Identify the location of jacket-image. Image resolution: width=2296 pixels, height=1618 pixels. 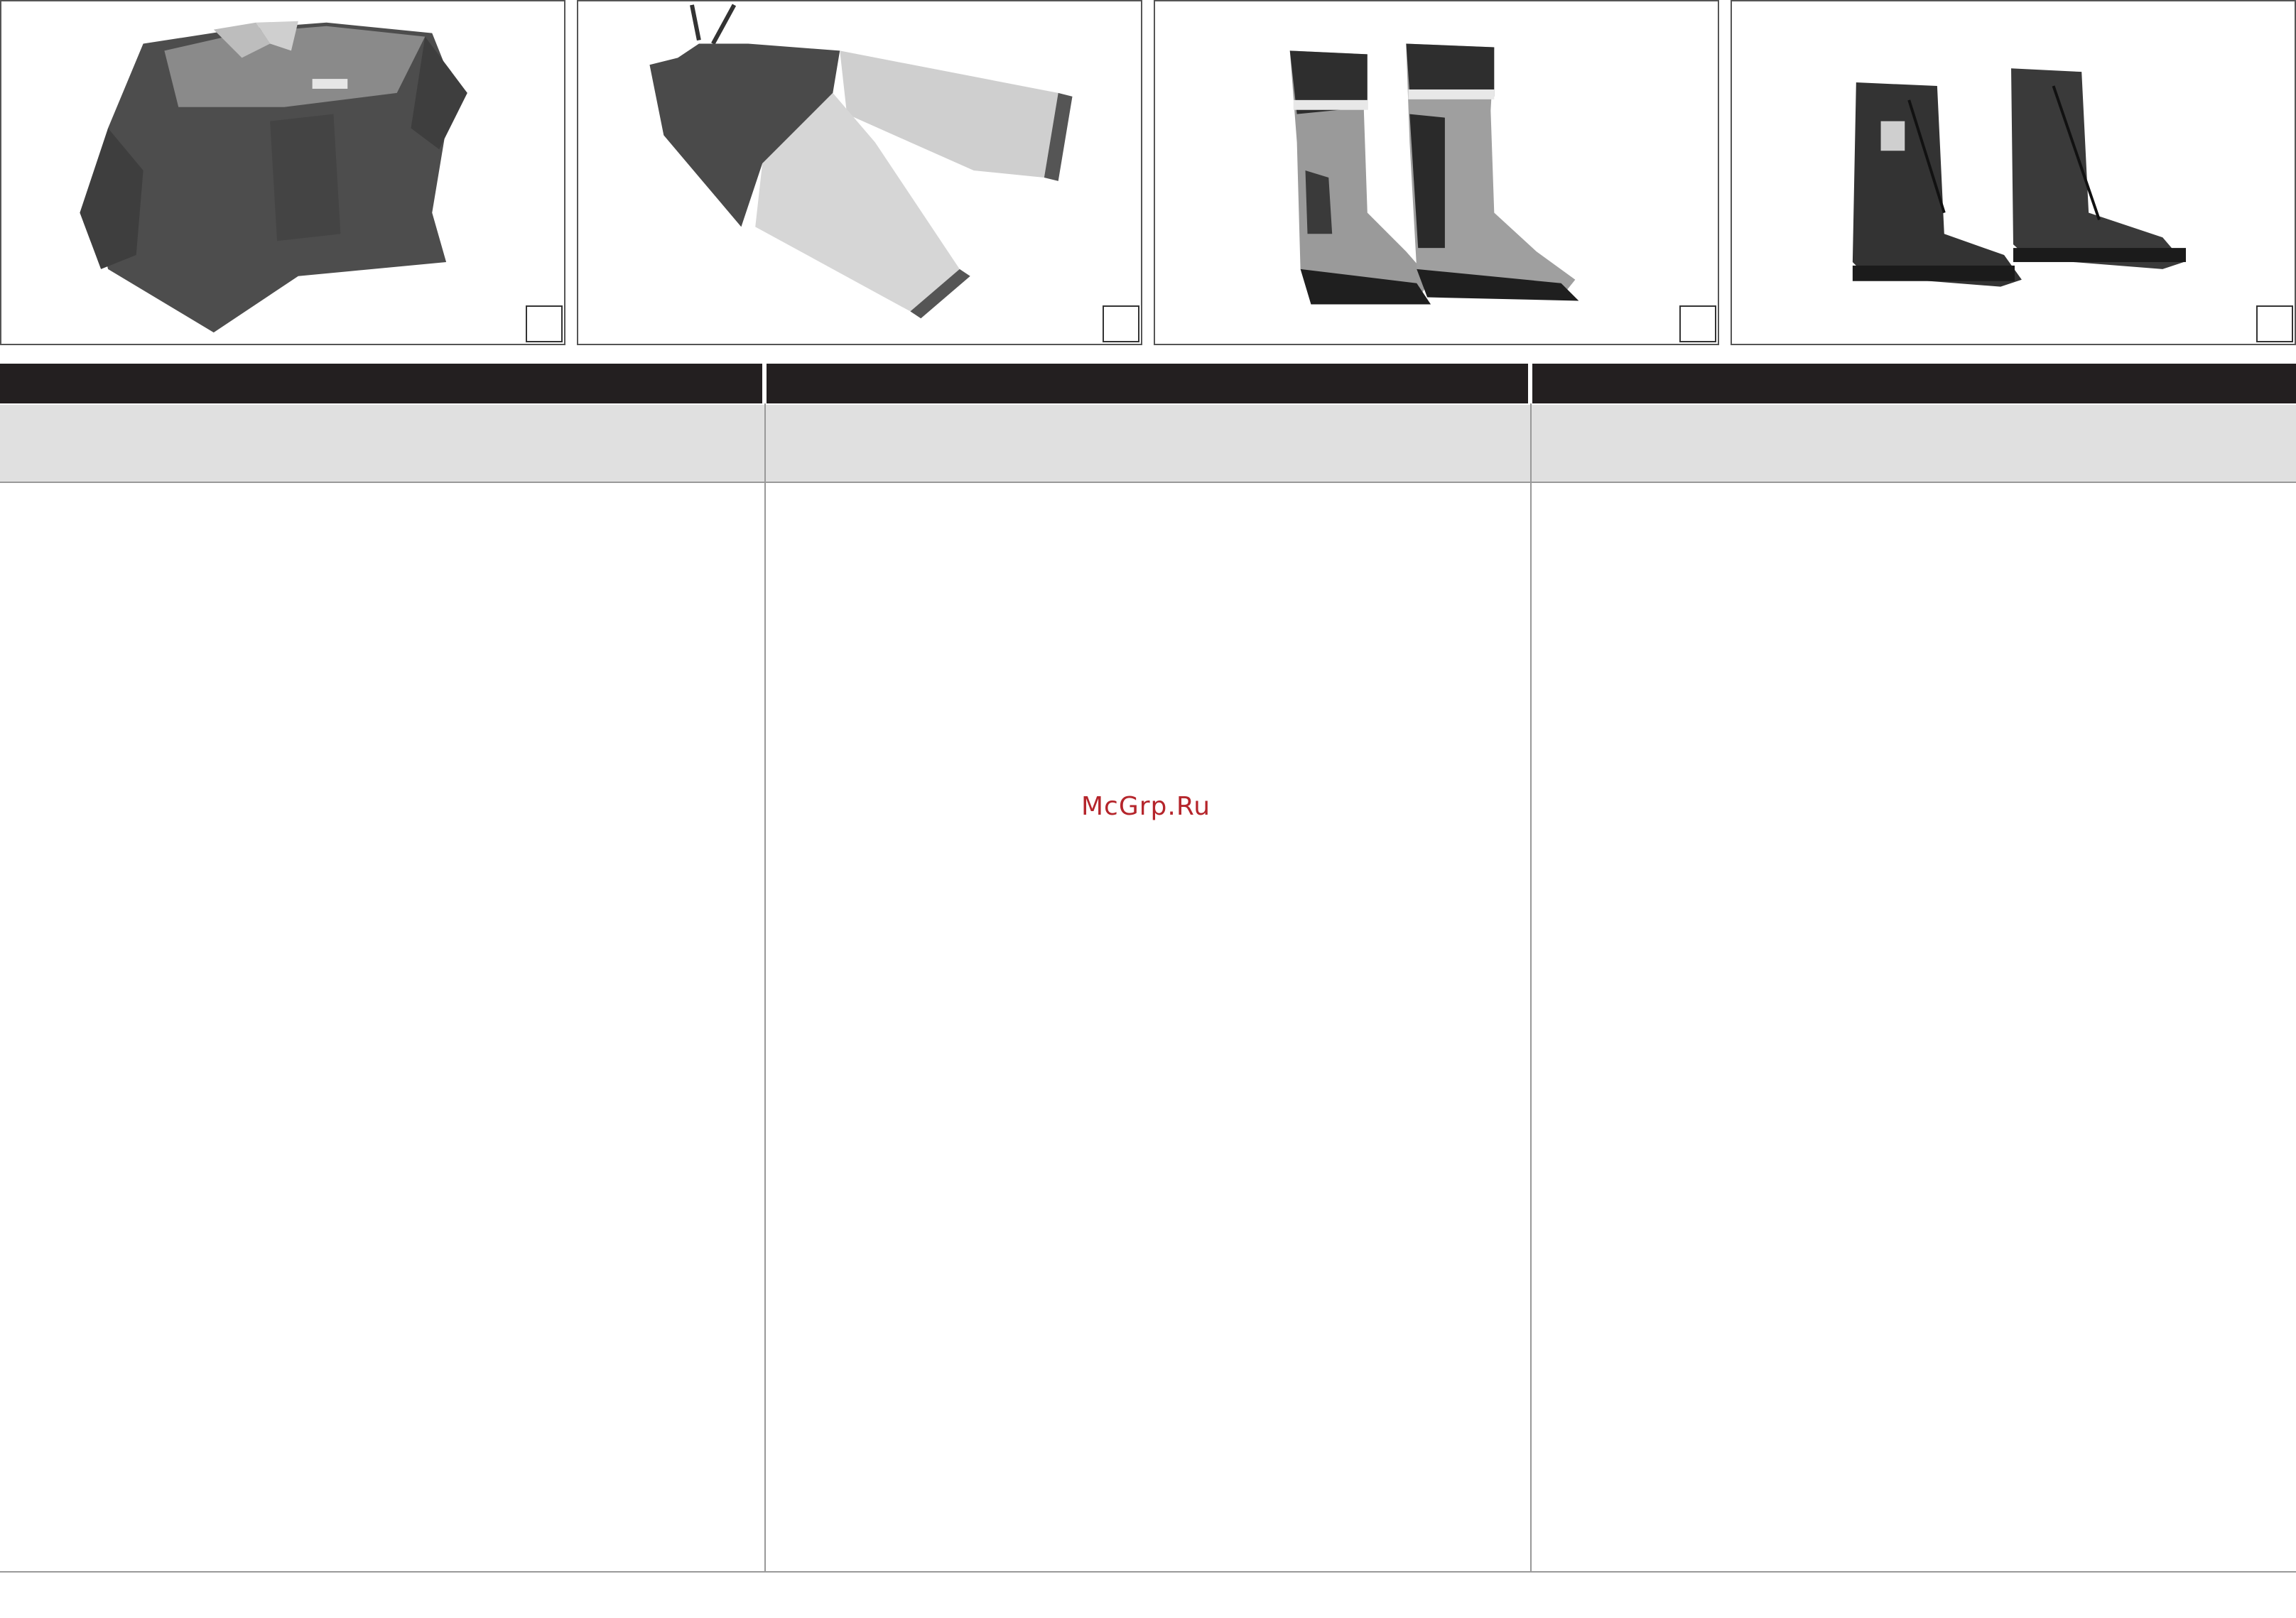
(273, 177).